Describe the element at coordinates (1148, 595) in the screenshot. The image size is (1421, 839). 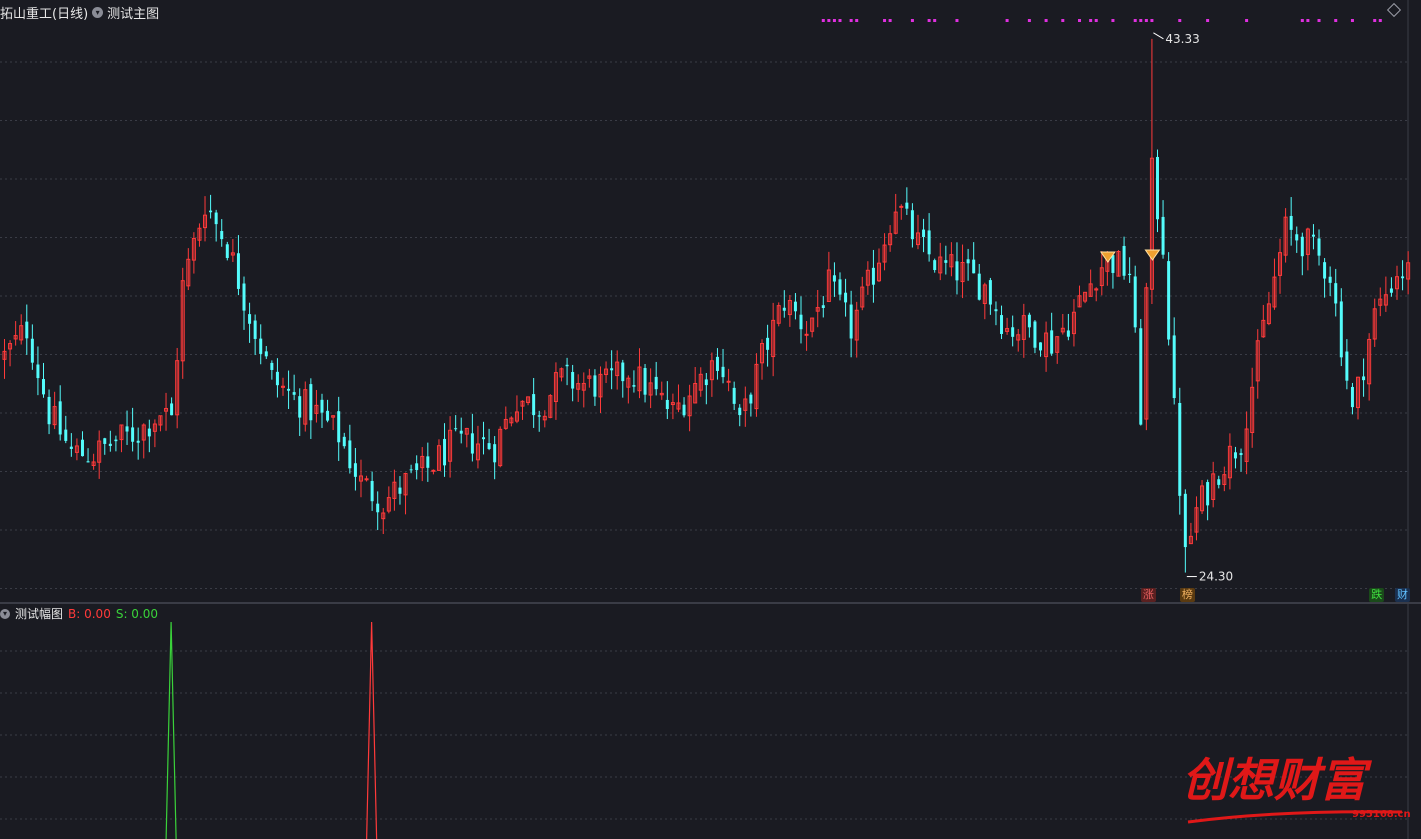
I see `event-badge: 涨` at that location.